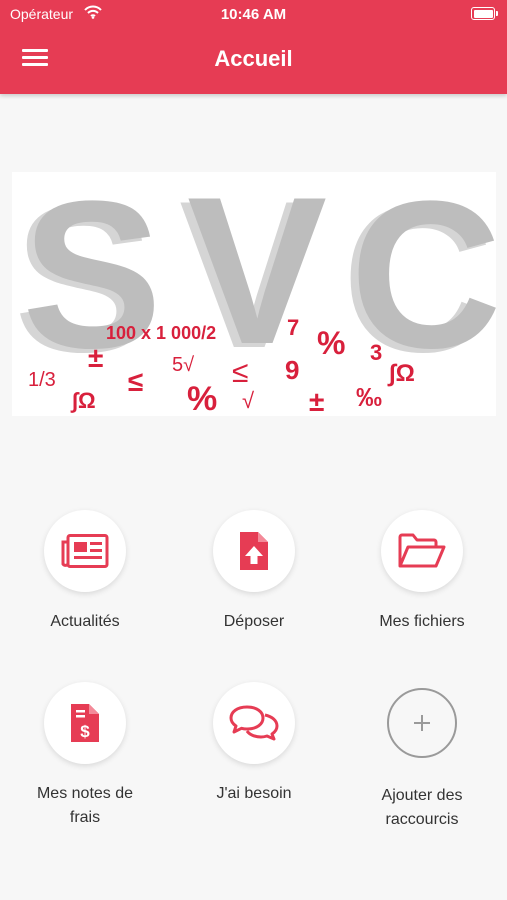 The image size is (507, 900). Describe the element at coordinates (85, 551) in the screenshot. I see `newspaper-icon` at that location.